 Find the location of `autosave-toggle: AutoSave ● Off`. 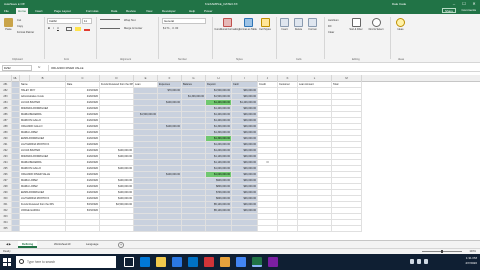

autosave-toggle: AutoSave ● Off is located at coordinates (14, 4).